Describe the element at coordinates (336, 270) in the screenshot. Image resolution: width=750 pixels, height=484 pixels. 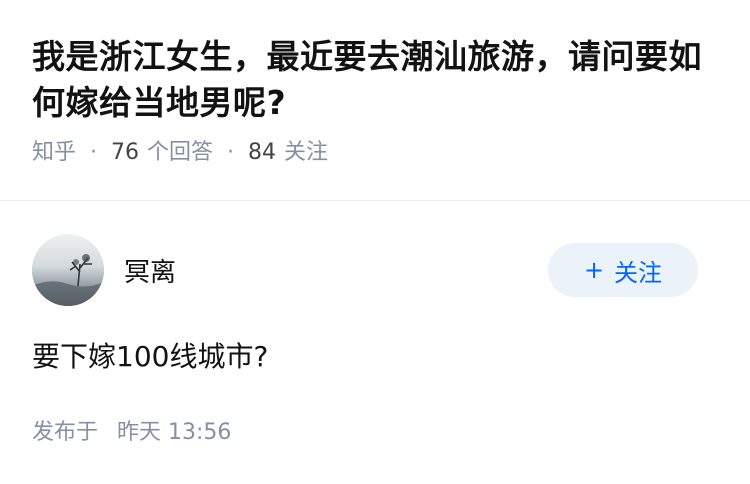
I see `author-name: 冥离` at that location.